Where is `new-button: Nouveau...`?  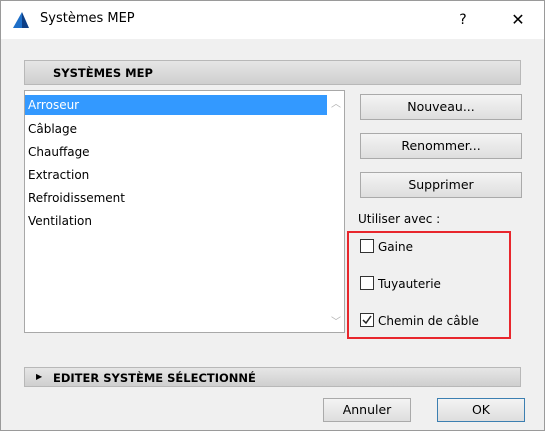
new-button: Nouveau... is located at coordinates (441, 107).